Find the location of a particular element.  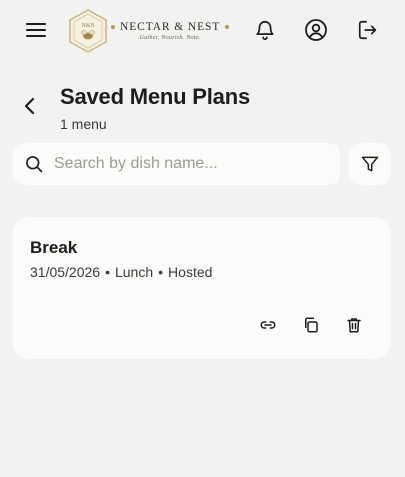

logout-icon is located at coordinates (367, 30).